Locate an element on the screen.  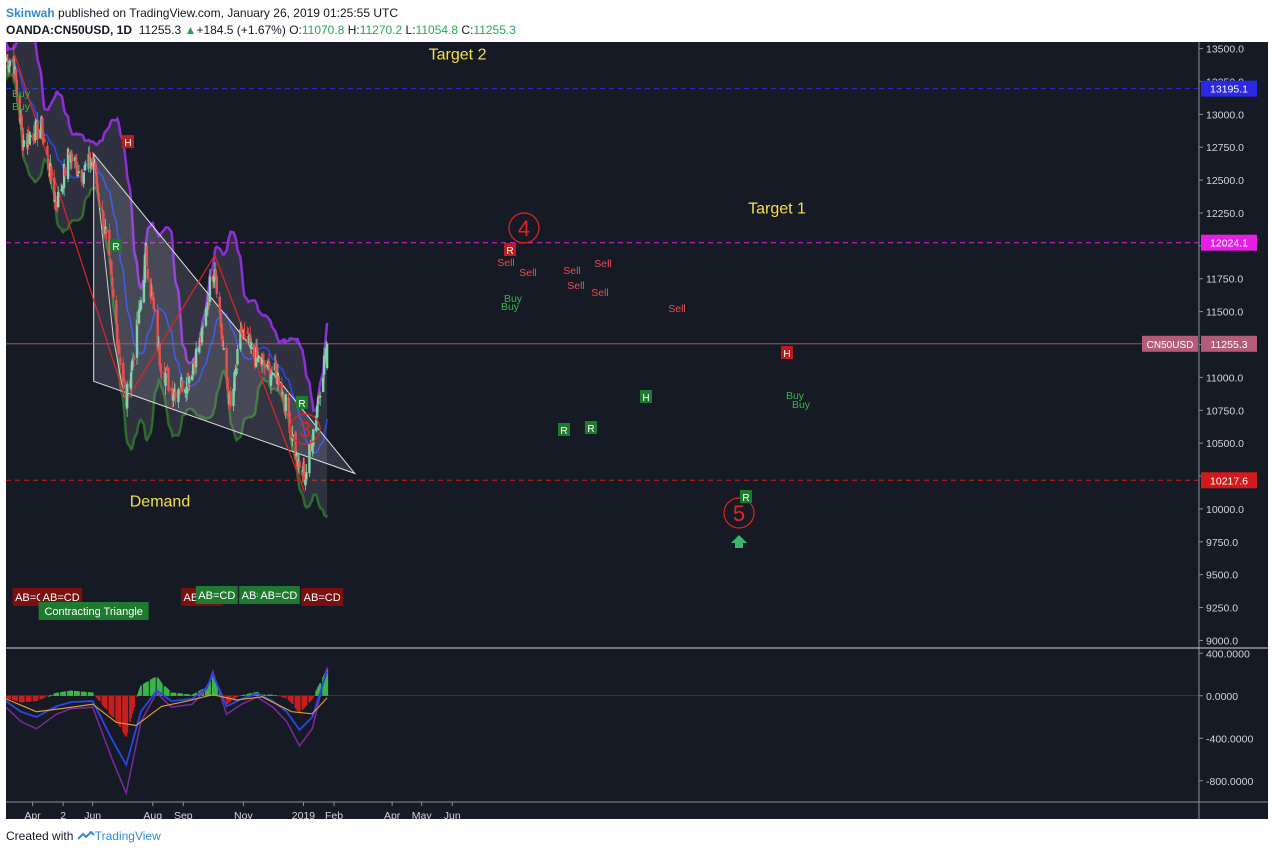
osc-tick-label: 400.0000 is located at coordinates (1228, 654).